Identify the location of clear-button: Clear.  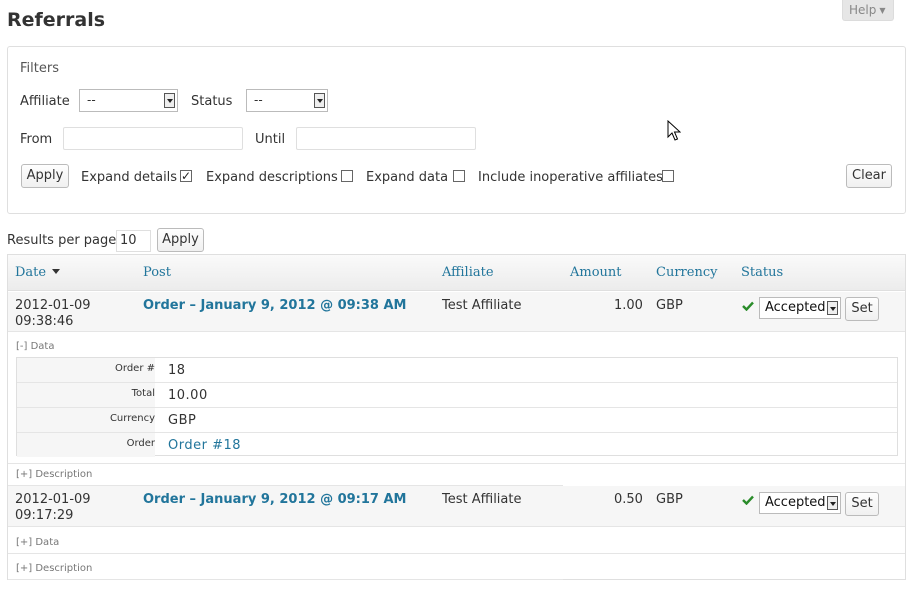
(869, 176).